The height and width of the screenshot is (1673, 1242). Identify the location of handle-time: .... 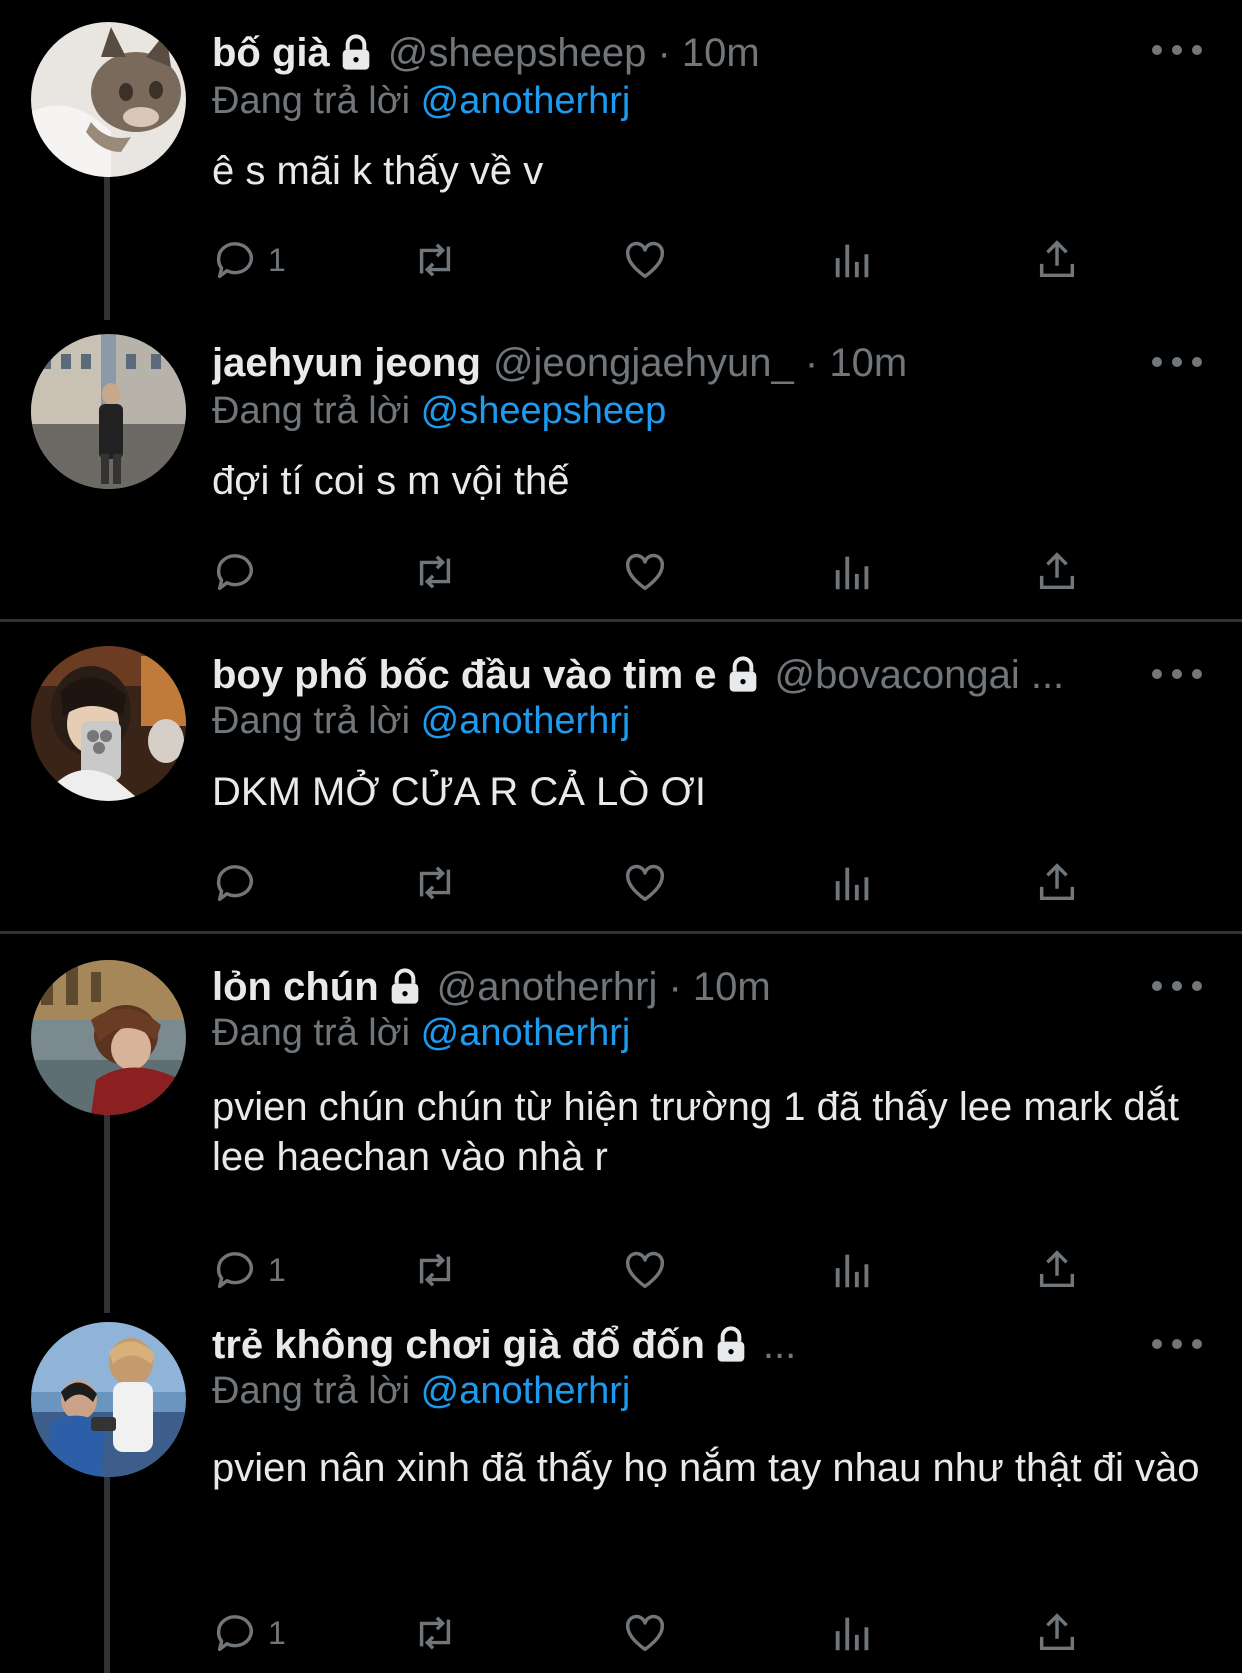
(779, 1345).